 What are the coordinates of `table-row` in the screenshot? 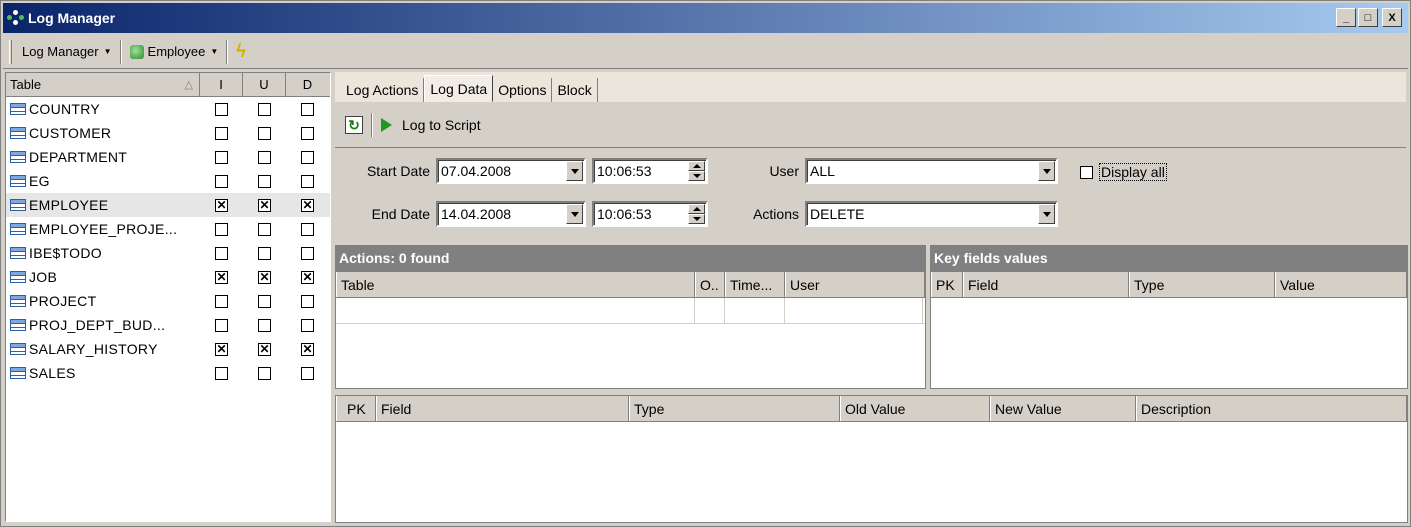 It's located at (630, 311).